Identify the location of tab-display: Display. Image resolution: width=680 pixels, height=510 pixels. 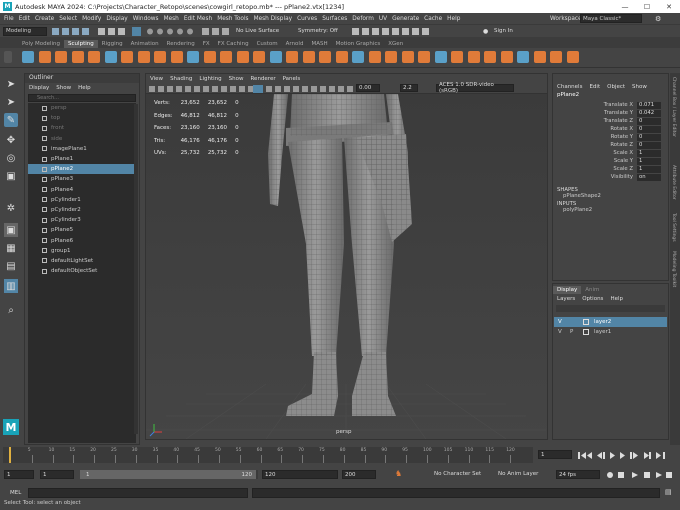
(567, 290).